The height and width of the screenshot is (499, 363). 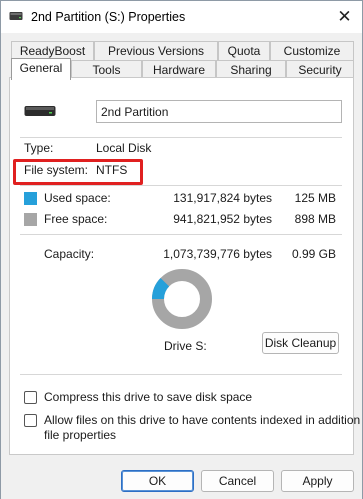 I want to click on hard-drive-icon, so click(x=40, y=111).